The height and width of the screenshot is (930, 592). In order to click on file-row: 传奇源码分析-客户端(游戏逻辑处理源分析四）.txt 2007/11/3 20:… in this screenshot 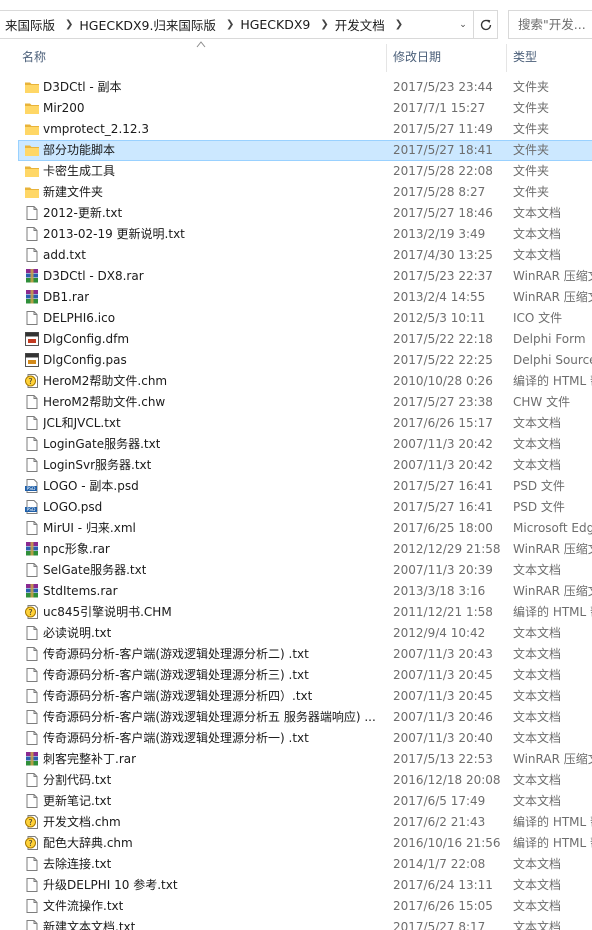, I will do `click(296, 696)`.